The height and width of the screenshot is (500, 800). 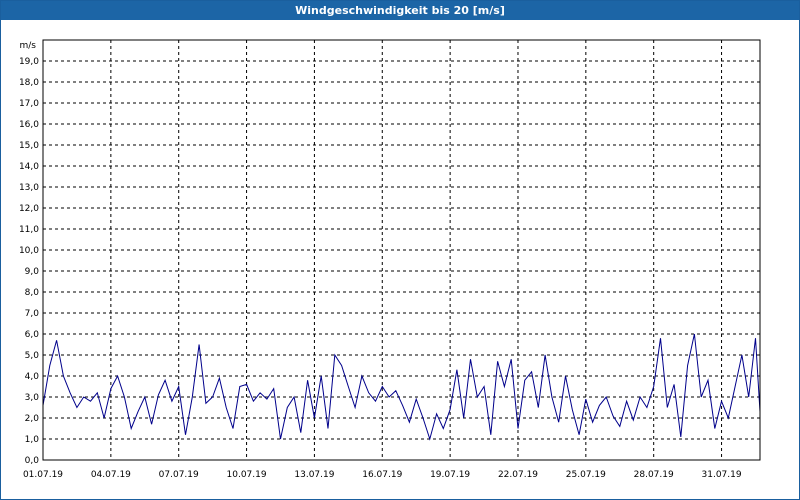 I want to click on y-tick-label: 12,0, so click(x=29, y=209).